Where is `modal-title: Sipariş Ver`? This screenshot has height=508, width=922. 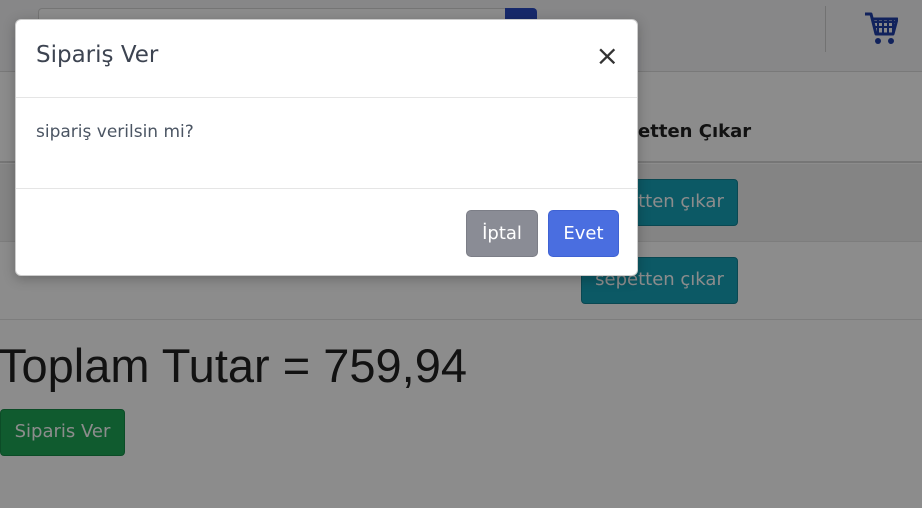
modal-title: Sipariş Ver is located at coordinates (97, 55).